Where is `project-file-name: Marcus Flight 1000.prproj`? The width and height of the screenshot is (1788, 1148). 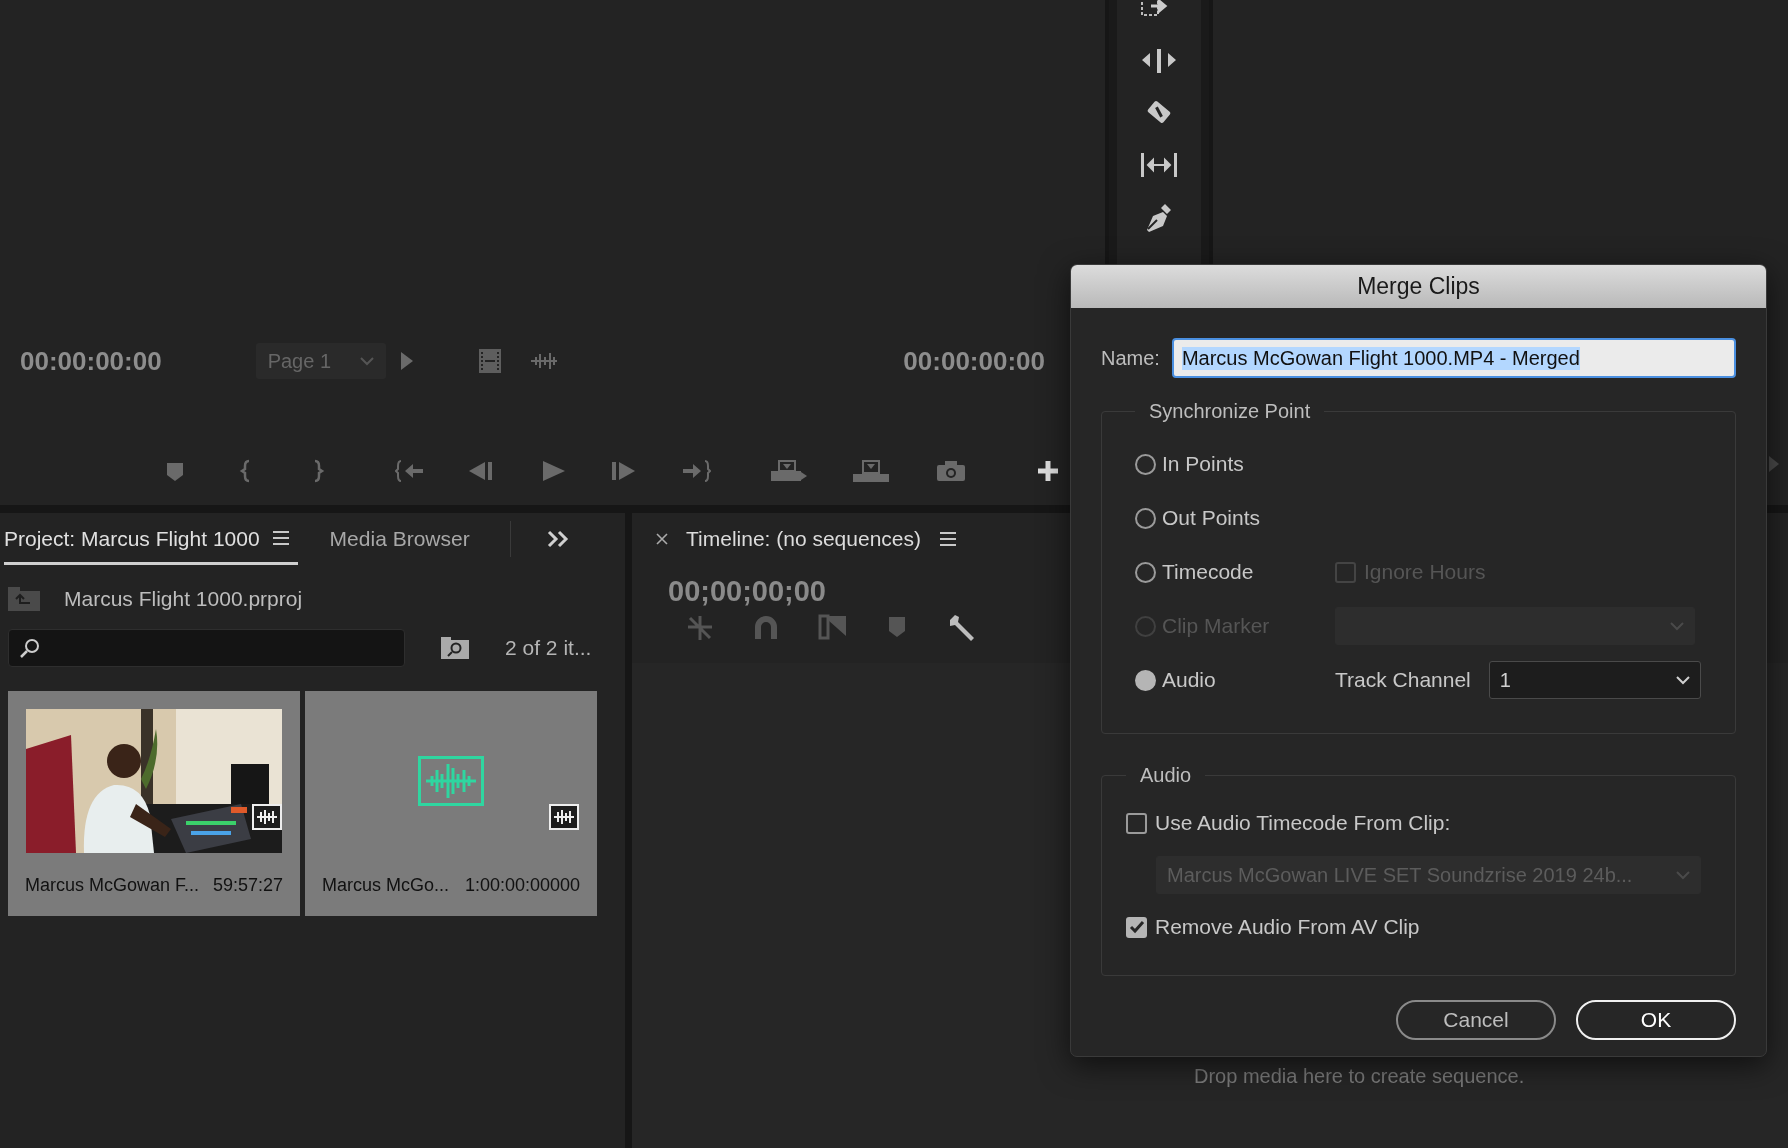
project-file-name: Marcus Flight 1000.prproj is located at coordinates (183, 599).